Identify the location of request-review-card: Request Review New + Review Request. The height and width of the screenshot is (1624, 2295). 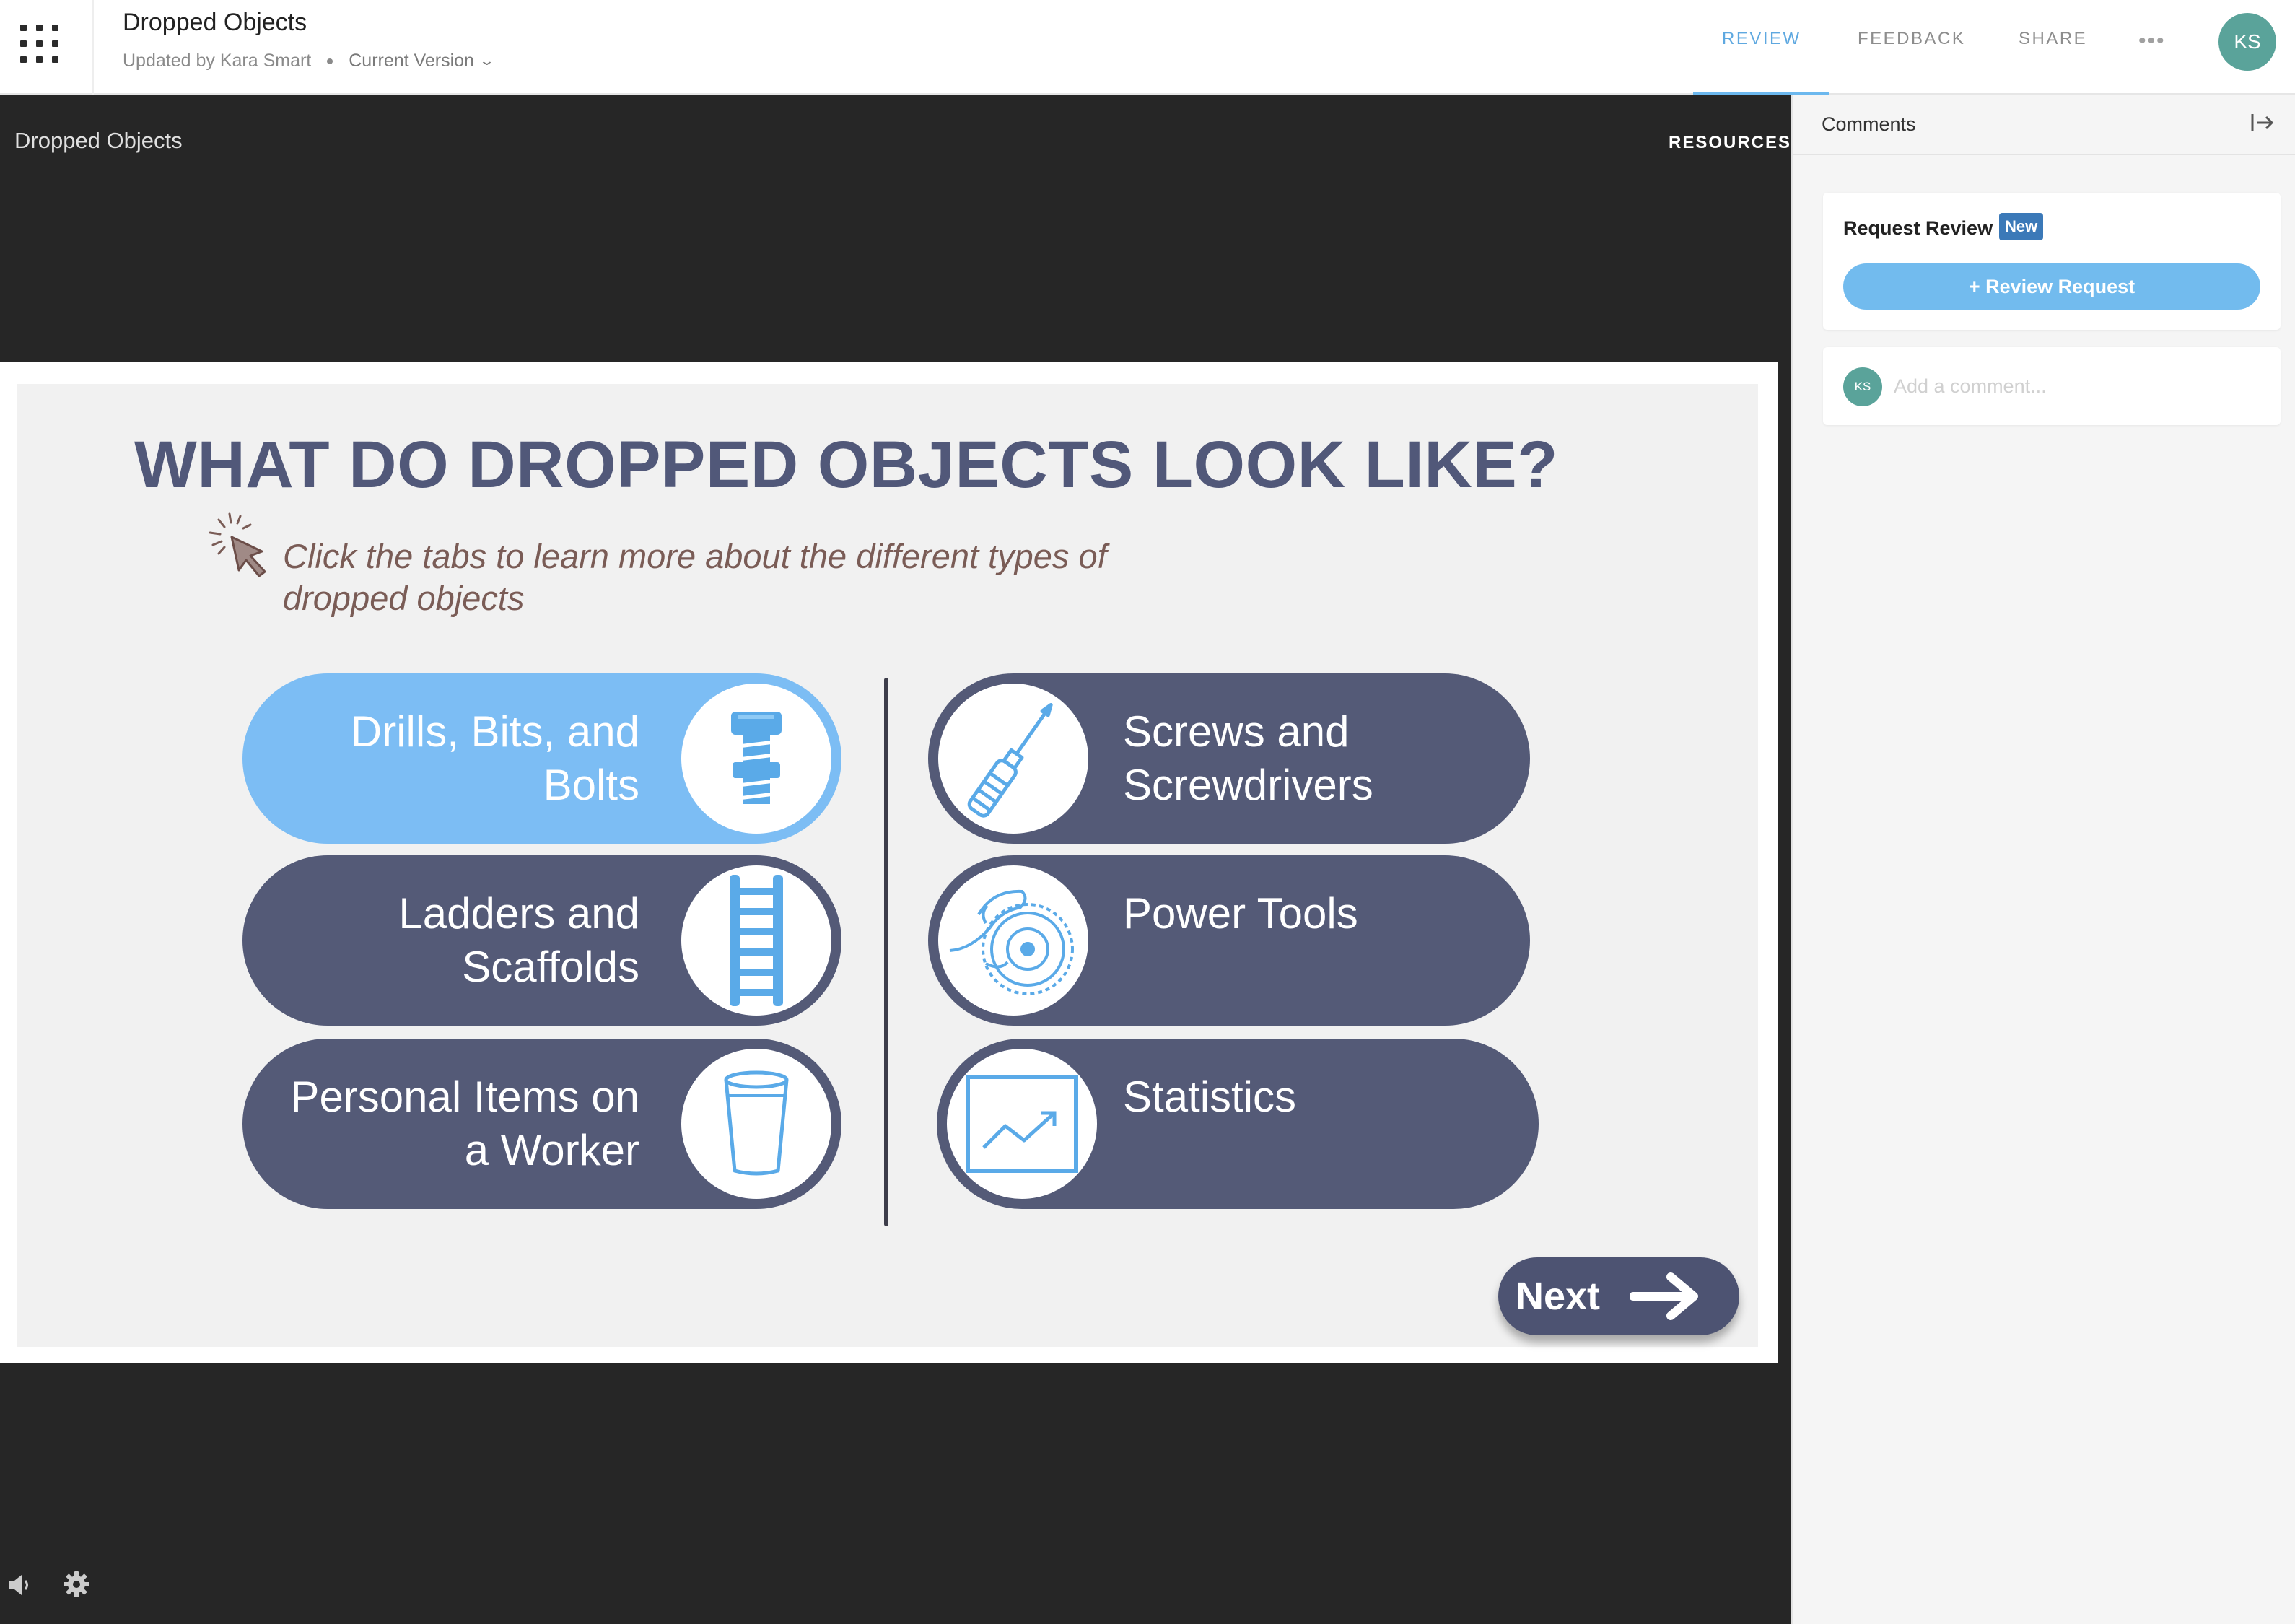
(2052, 261).